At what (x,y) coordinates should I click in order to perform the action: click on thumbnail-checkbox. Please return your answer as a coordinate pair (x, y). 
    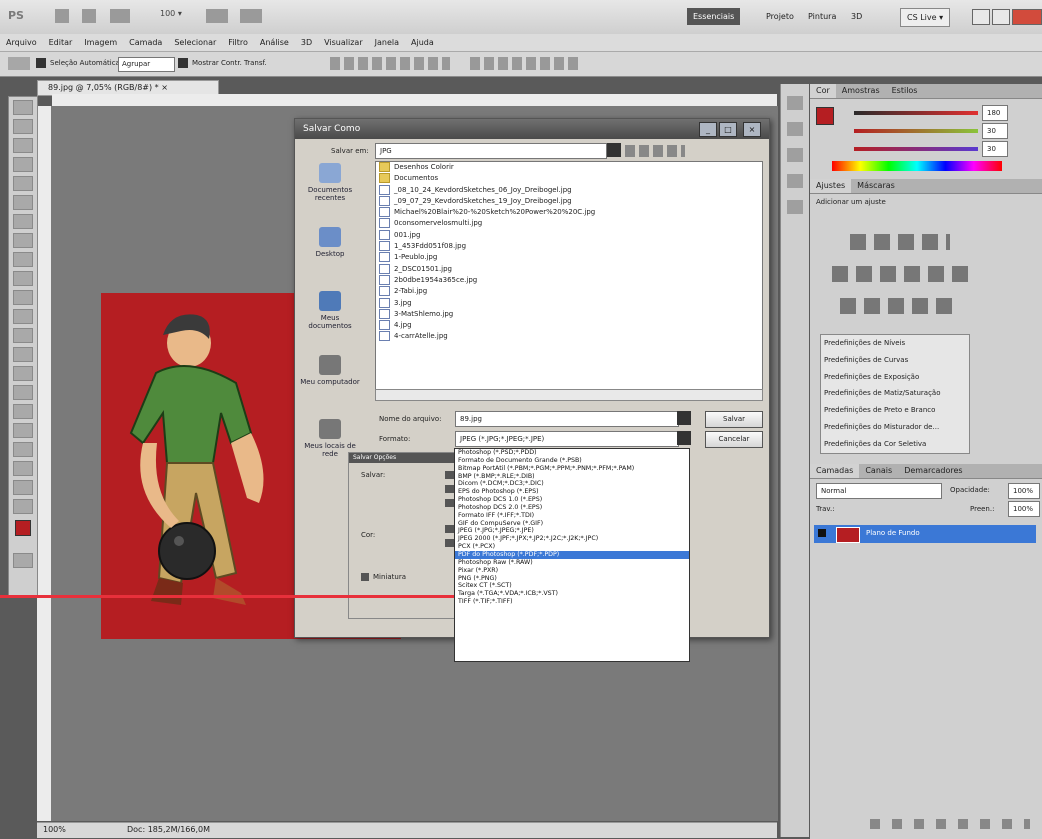
    Looking at the image, I should click on (365, 577).